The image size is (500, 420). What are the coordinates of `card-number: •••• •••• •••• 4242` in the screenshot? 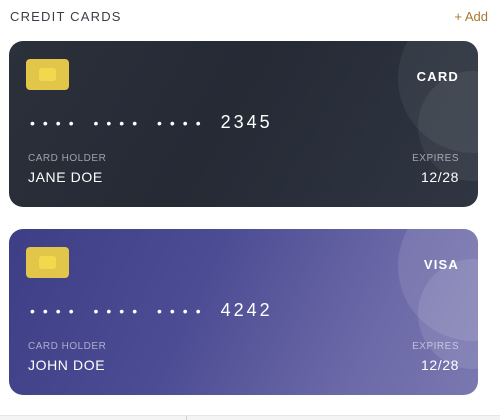 It's located at (151, 311).